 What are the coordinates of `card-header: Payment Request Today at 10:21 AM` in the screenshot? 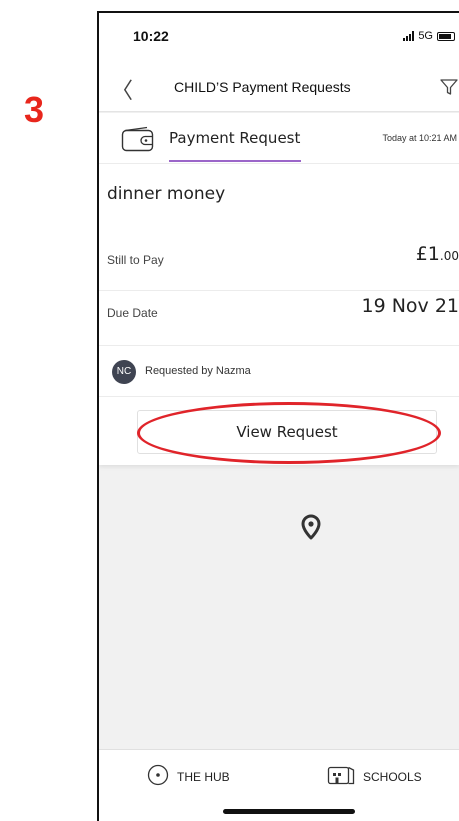 It's located at (279, 138).